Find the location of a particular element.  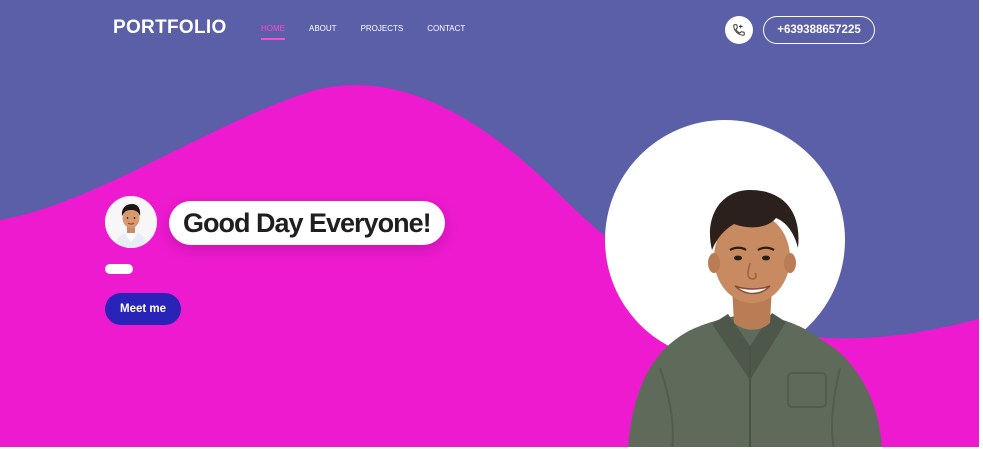

nav-menu: HOME ABOUT PROJECTS CONTACT is located at coordinates (375, 32).